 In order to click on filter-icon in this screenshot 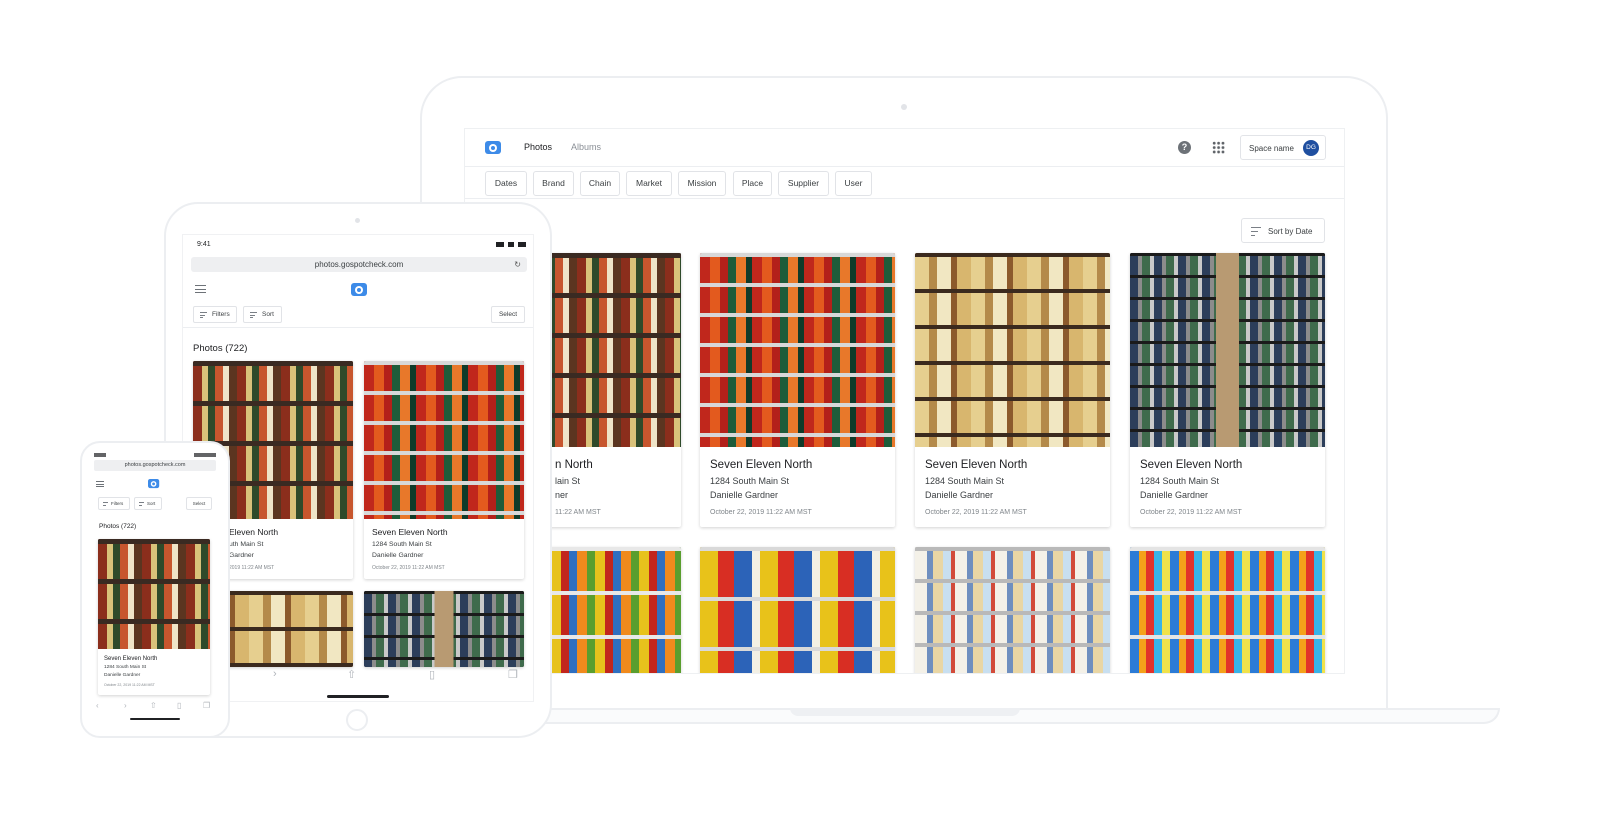, I will do `click(105, 504)`.